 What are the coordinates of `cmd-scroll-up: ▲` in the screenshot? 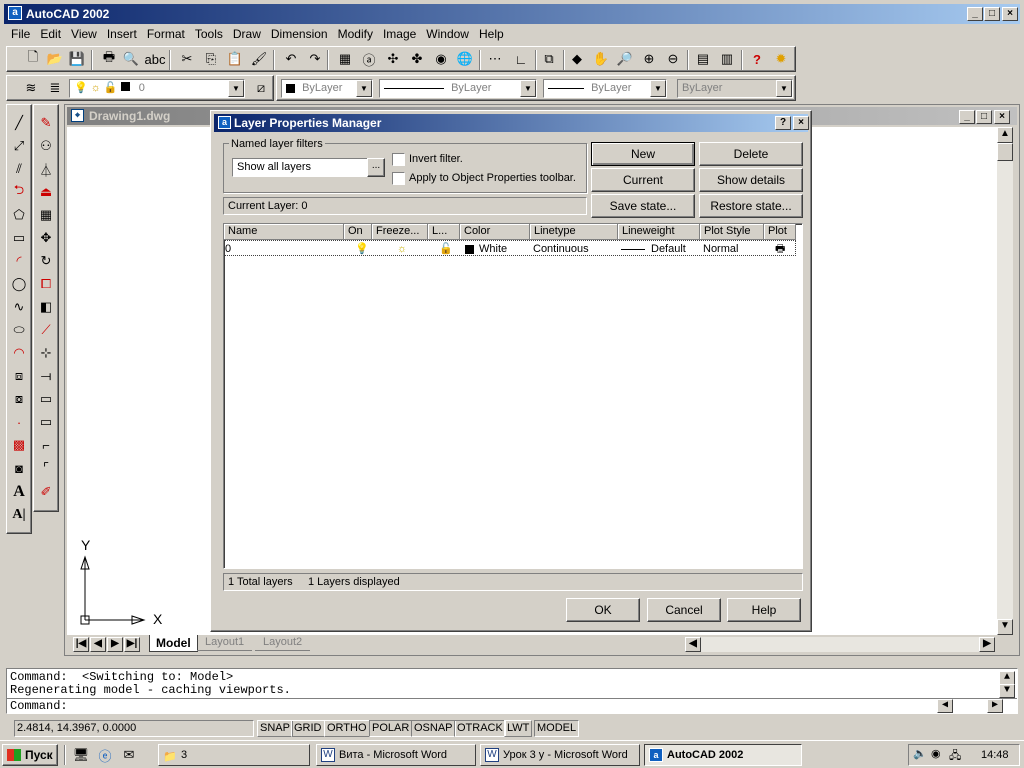 It's located at (1007, 678).